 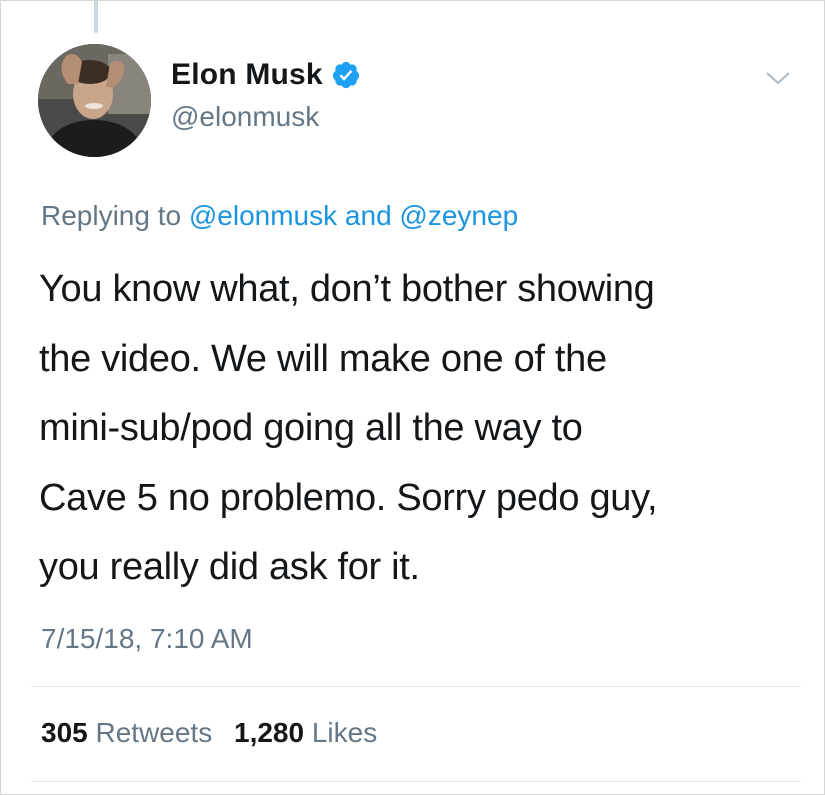 What do you see at coordinates (305, 733) in the screenshot?
I see `likes-stat: 1,280 Likes` at bounding box center [305, 733].